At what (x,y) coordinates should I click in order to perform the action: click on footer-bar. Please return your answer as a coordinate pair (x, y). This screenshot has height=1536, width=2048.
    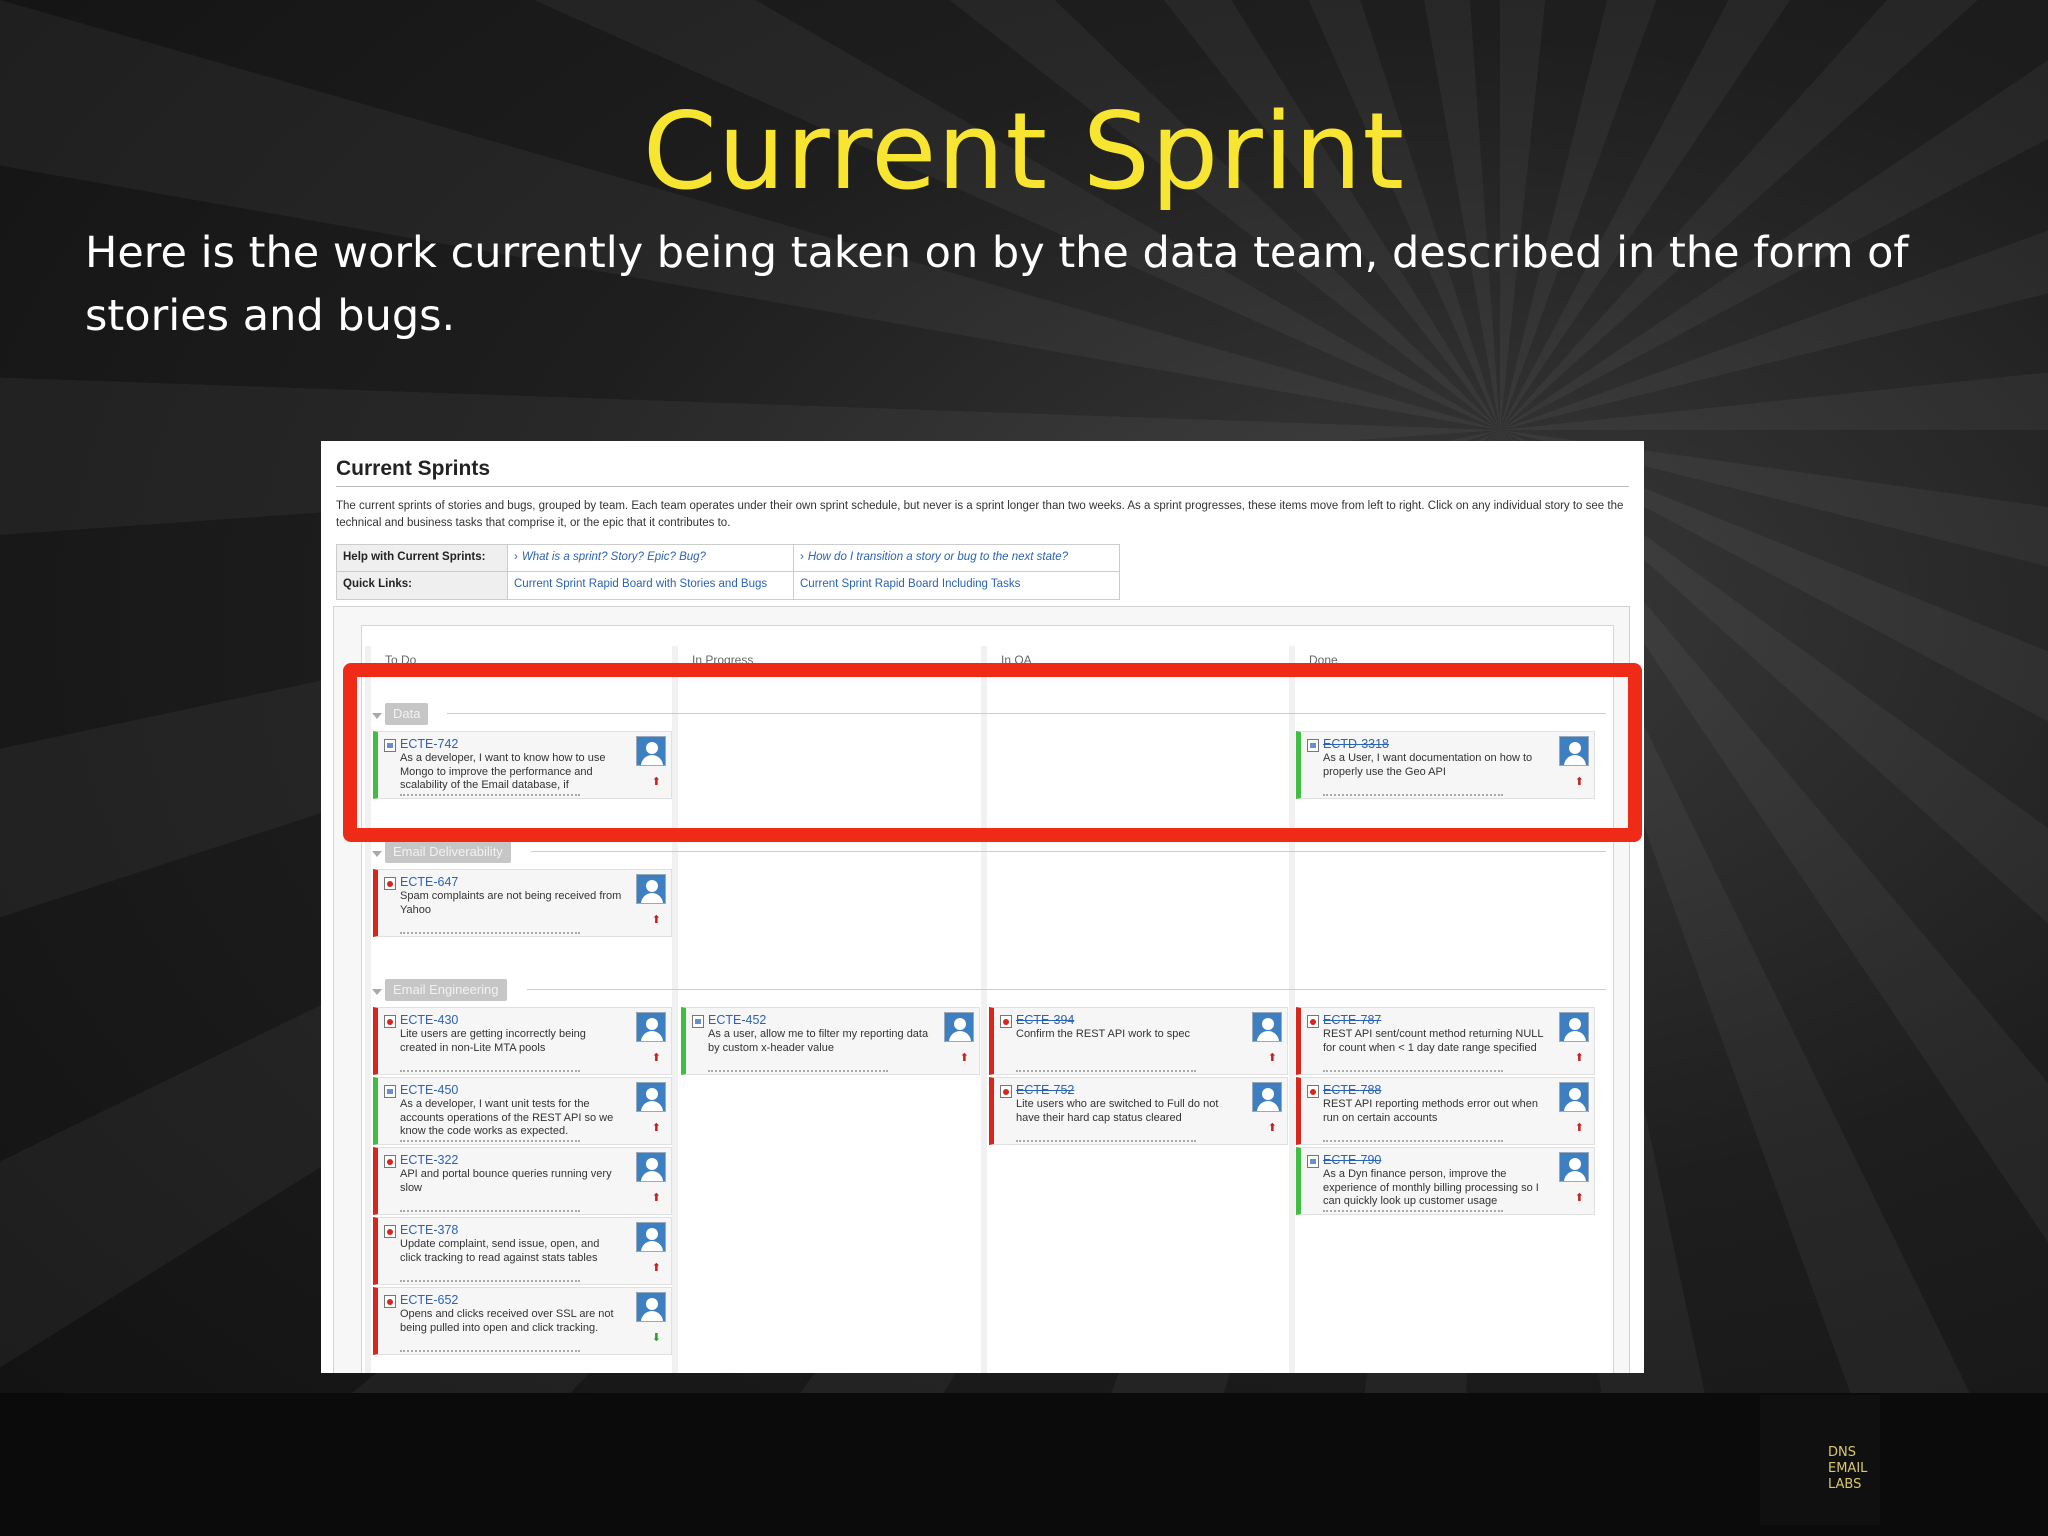
    Looking at the image, I should click on (1024, 1464).